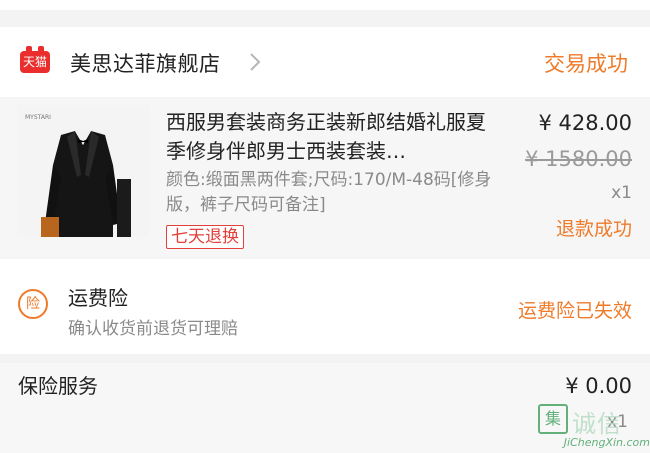  What do you see at coordinates (325, 13) in the screenshot?
I see `top-strip` at bounding box center [325, 13].